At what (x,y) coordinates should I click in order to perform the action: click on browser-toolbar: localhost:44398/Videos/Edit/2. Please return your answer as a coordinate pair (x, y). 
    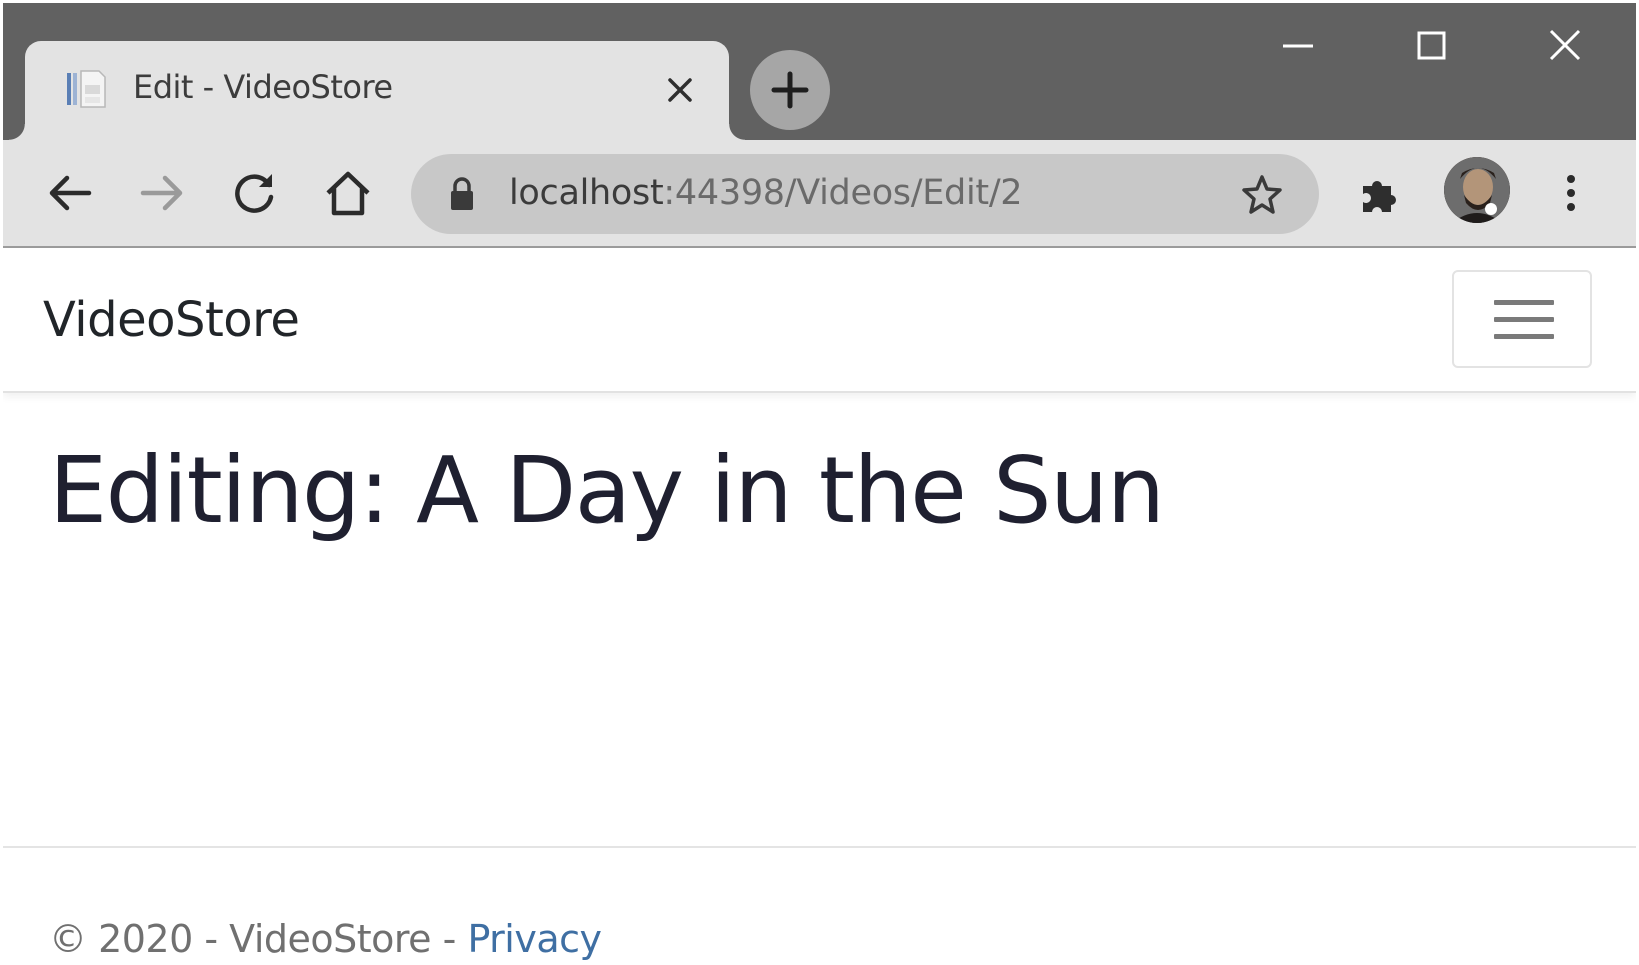
    Looking at the image, I should click on (819, 194).